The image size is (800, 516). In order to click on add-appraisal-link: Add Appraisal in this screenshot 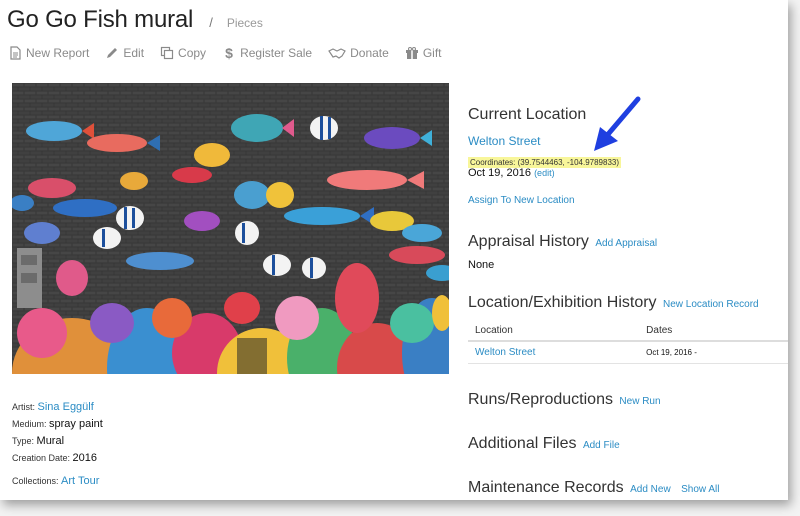, I will do `click(626, 243)`.